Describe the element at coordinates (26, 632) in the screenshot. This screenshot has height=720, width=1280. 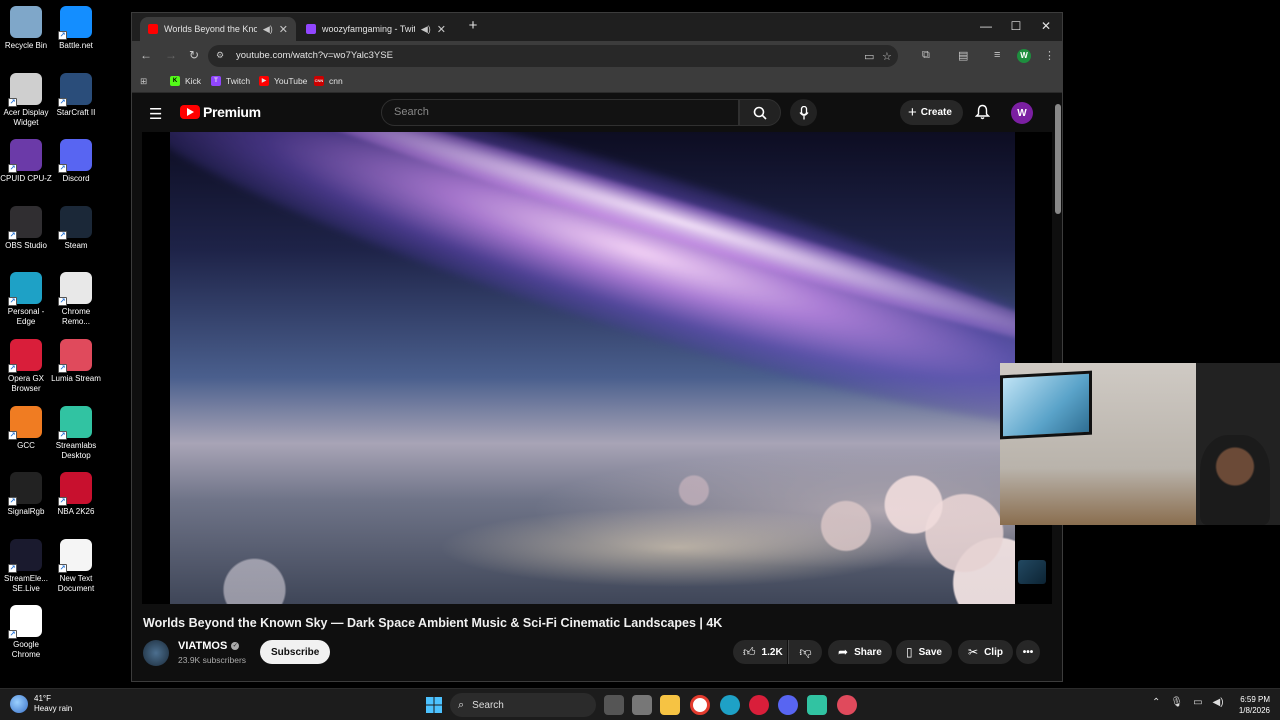
I see `desktop-icon: ↗ Google Chrome` at that location.